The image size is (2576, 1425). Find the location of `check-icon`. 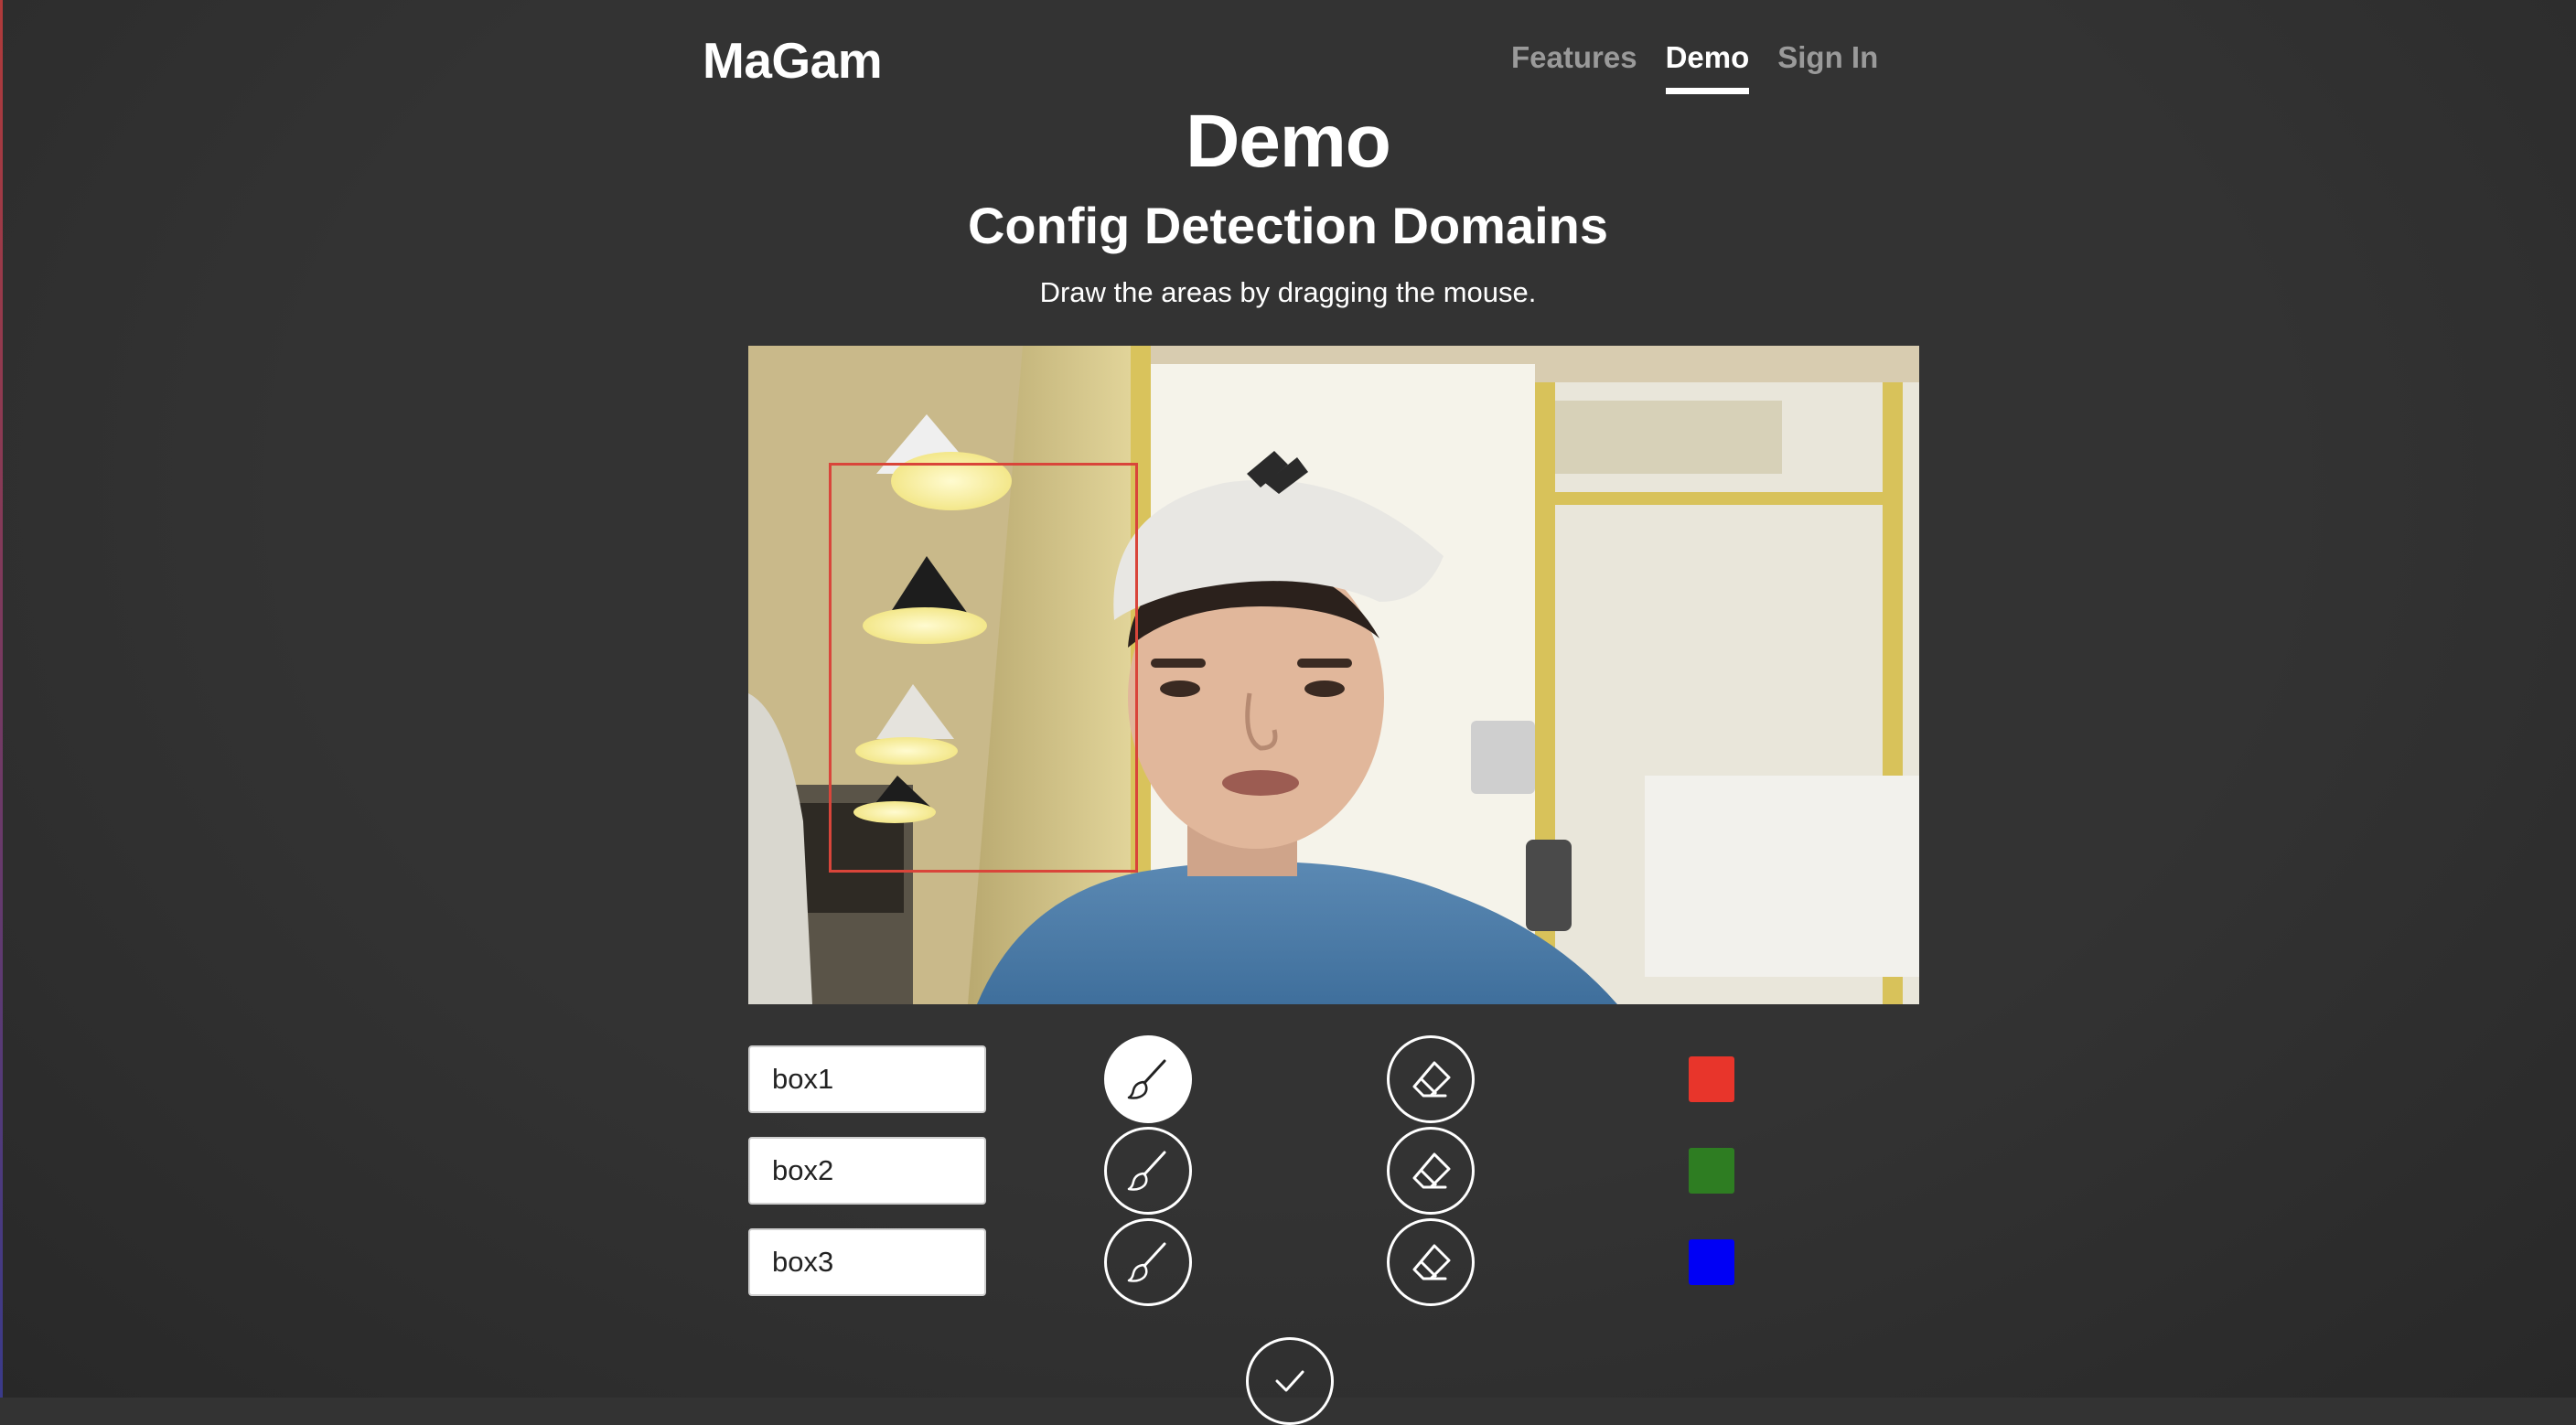

check-icon is located at coordinates (1290, 1381).